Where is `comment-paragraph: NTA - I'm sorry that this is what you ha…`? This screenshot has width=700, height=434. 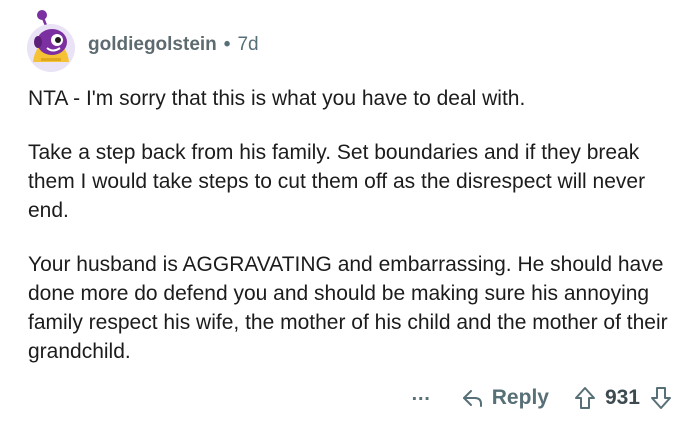 comment-paragraph: NTA - I'm sorry that this is what you ha… is located at coordinates (277, 98).